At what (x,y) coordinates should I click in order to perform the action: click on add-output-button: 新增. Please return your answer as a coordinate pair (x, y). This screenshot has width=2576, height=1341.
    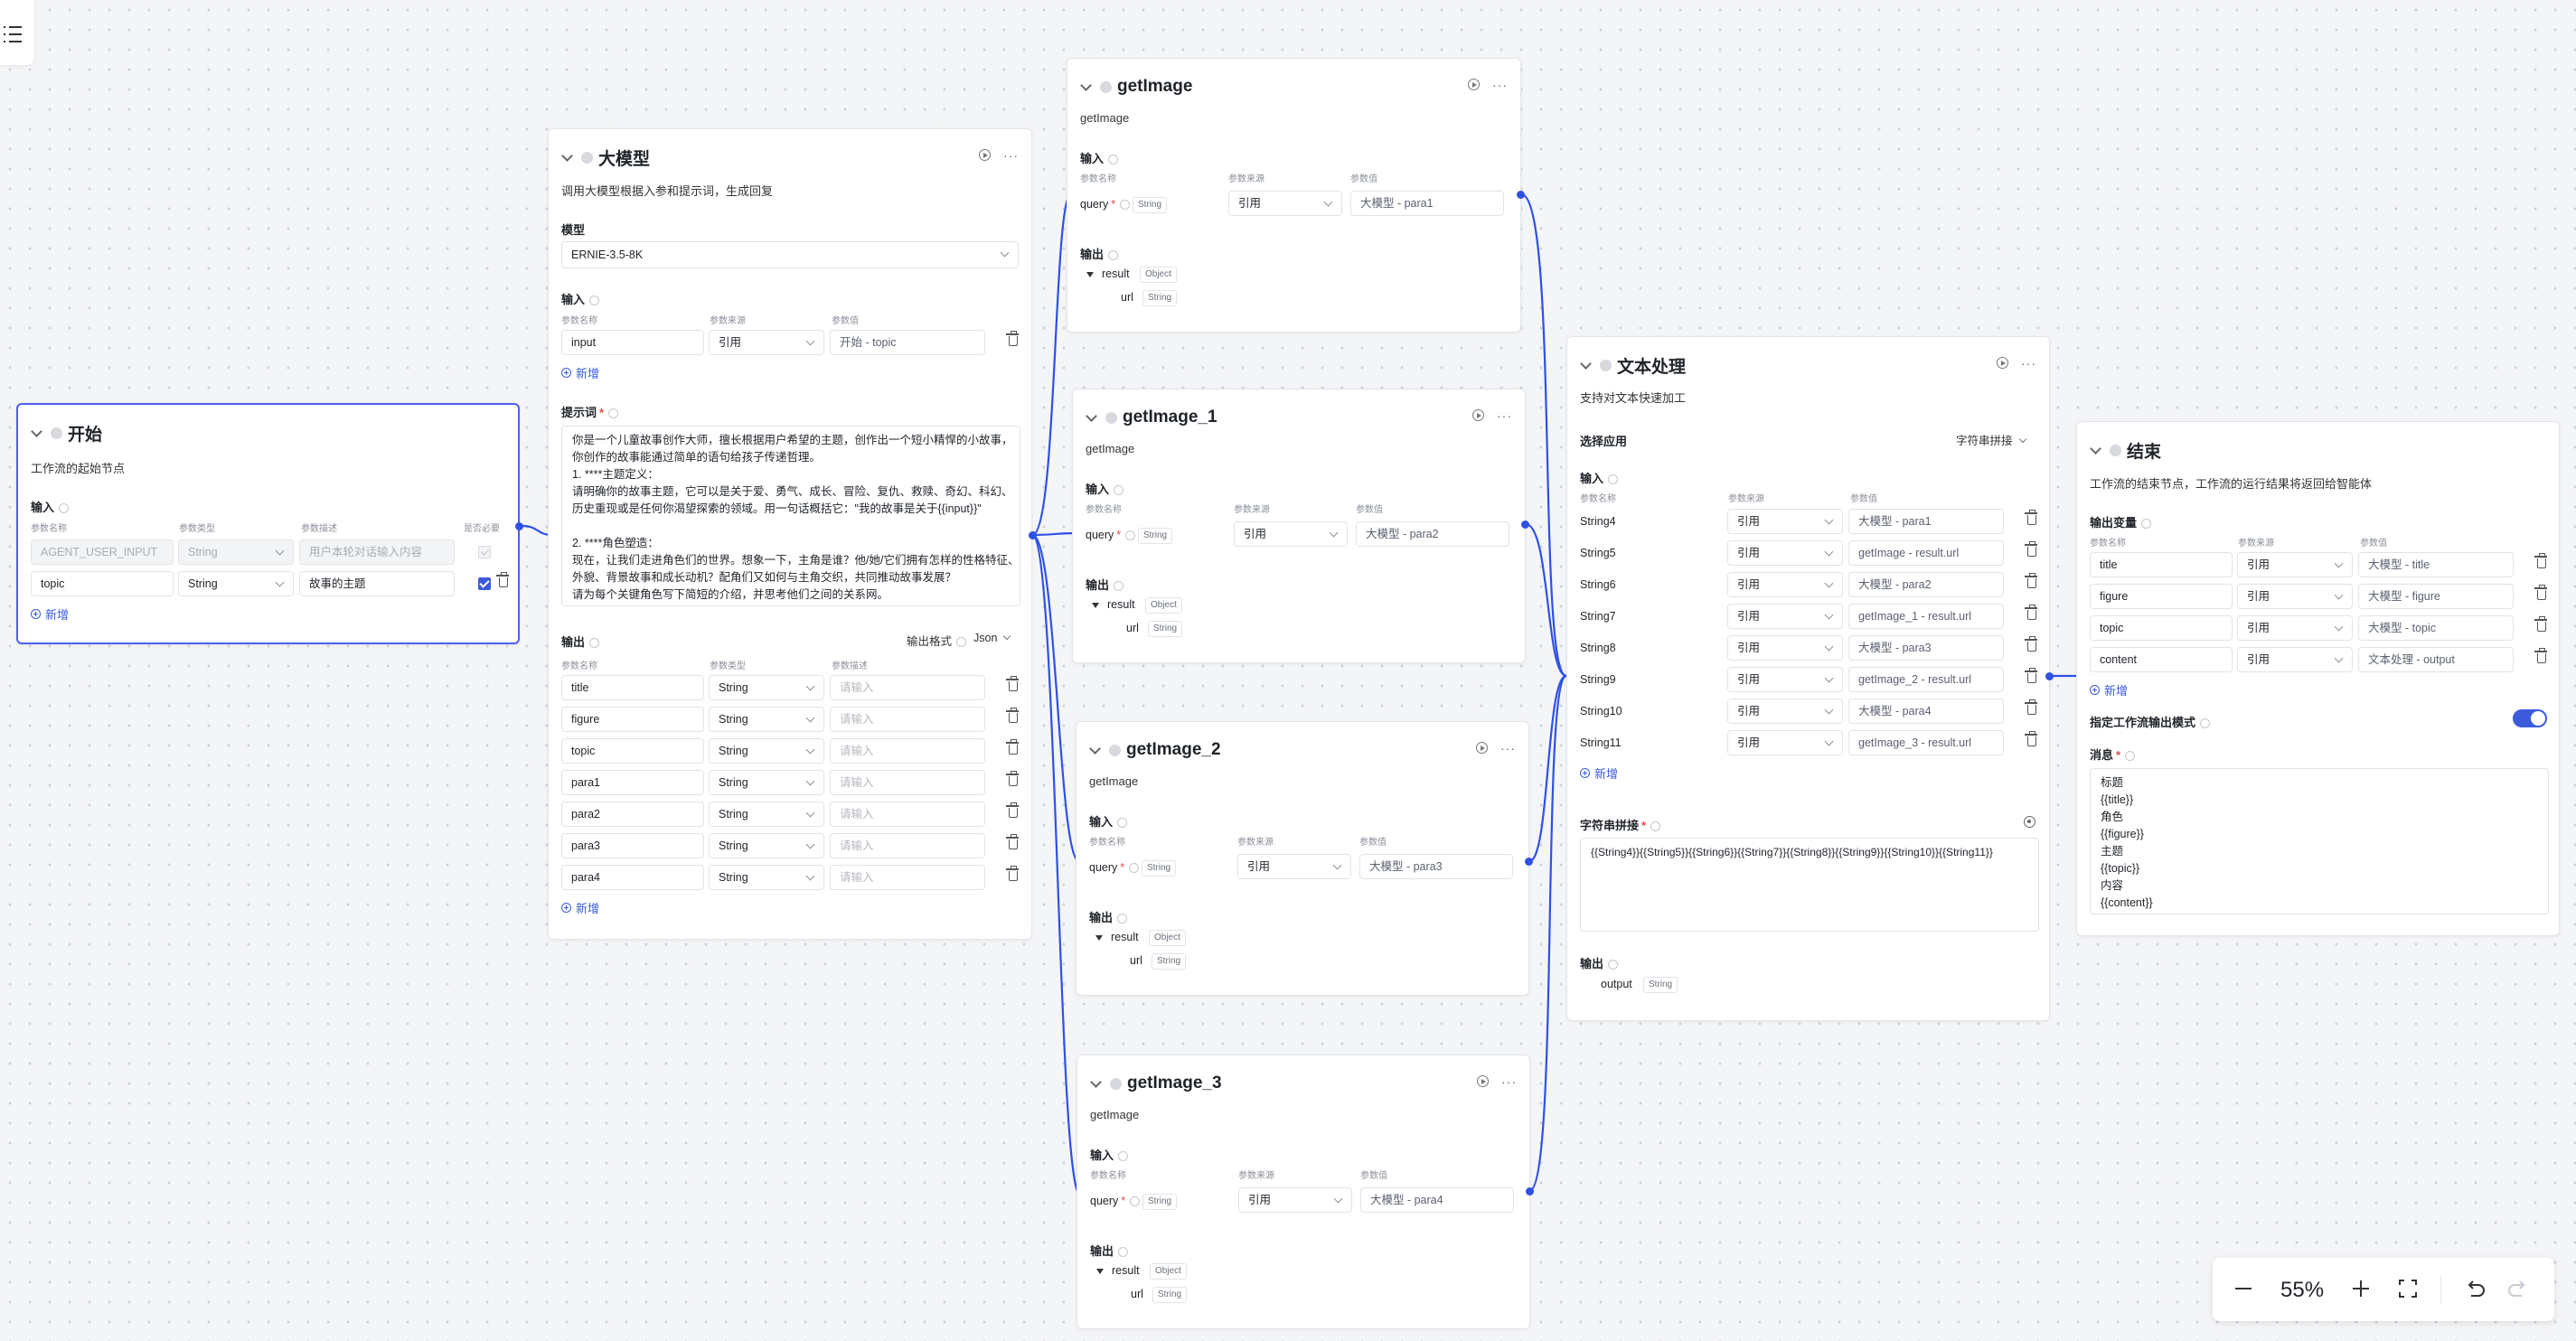
    Looking at the image, I should click on (580, 907).